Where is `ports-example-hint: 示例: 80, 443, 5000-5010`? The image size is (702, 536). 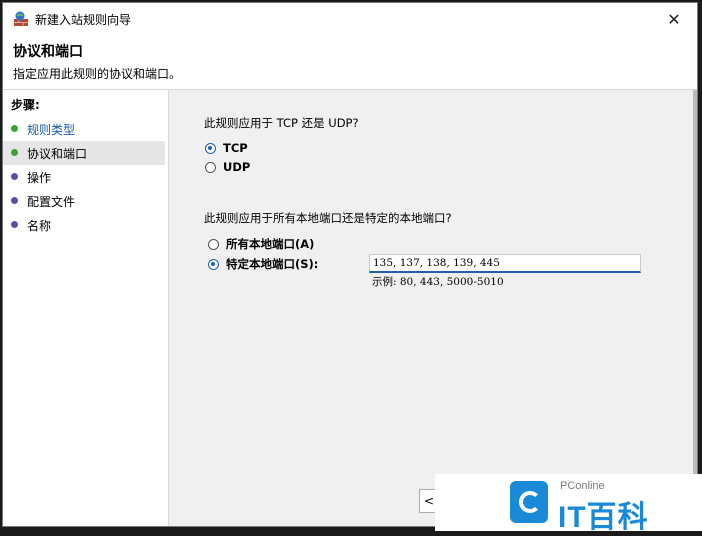 ports-example-hint: 示例: 80, 443, 5000-5010 is located at coordinates (438, 282).